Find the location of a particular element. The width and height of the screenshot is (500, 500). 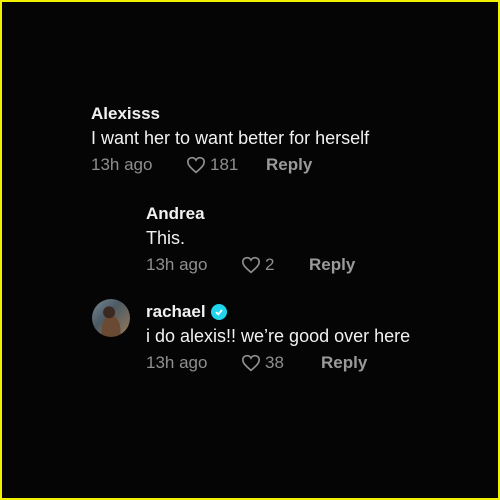

comment-author: rachael is located at coordinates (278, 312).